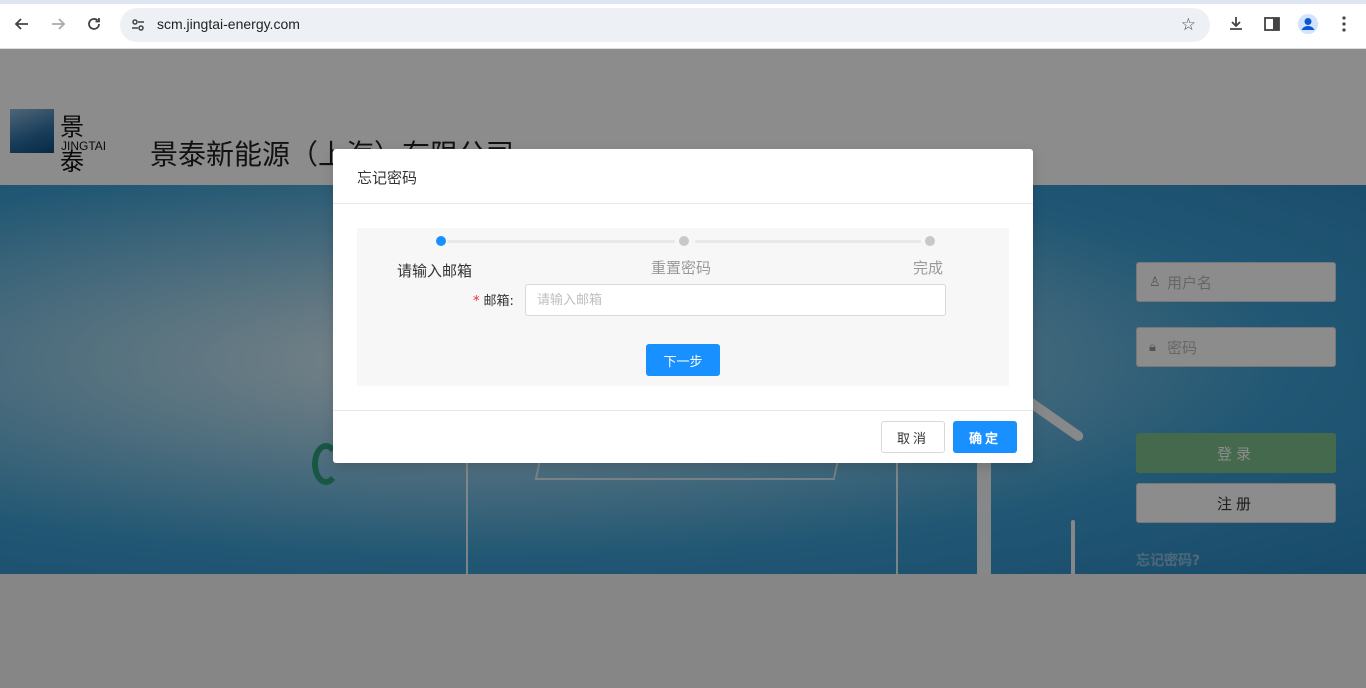  What do you see at coordinates (138, 25) in the screenshot?
I see `site-info-icon` at bounding box center [138, 25].